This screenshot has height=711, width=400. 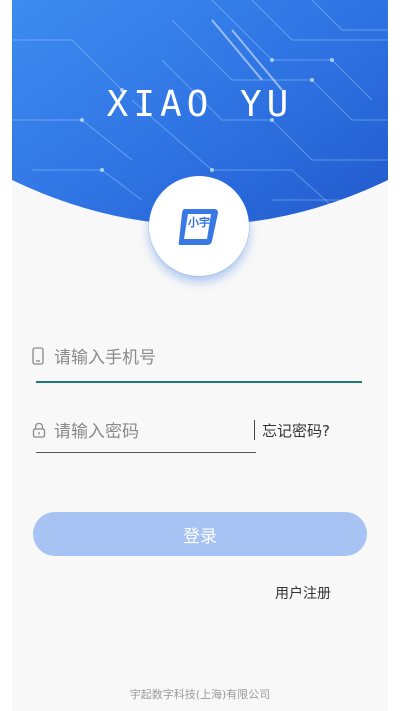 I want to click on lock-icon, so click(x=39, y=430).